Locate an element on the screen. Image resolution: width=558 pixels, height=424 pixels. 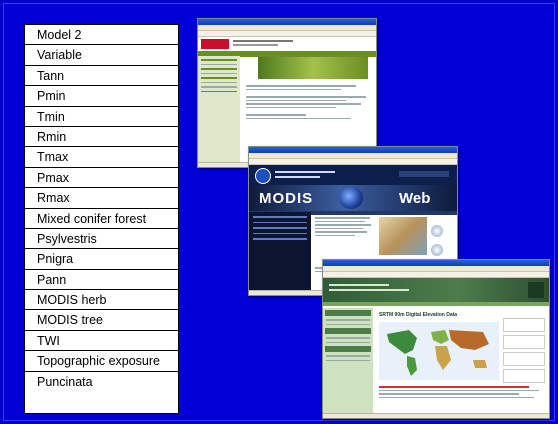
table-row: Pann is located at coordinates (101, 280).